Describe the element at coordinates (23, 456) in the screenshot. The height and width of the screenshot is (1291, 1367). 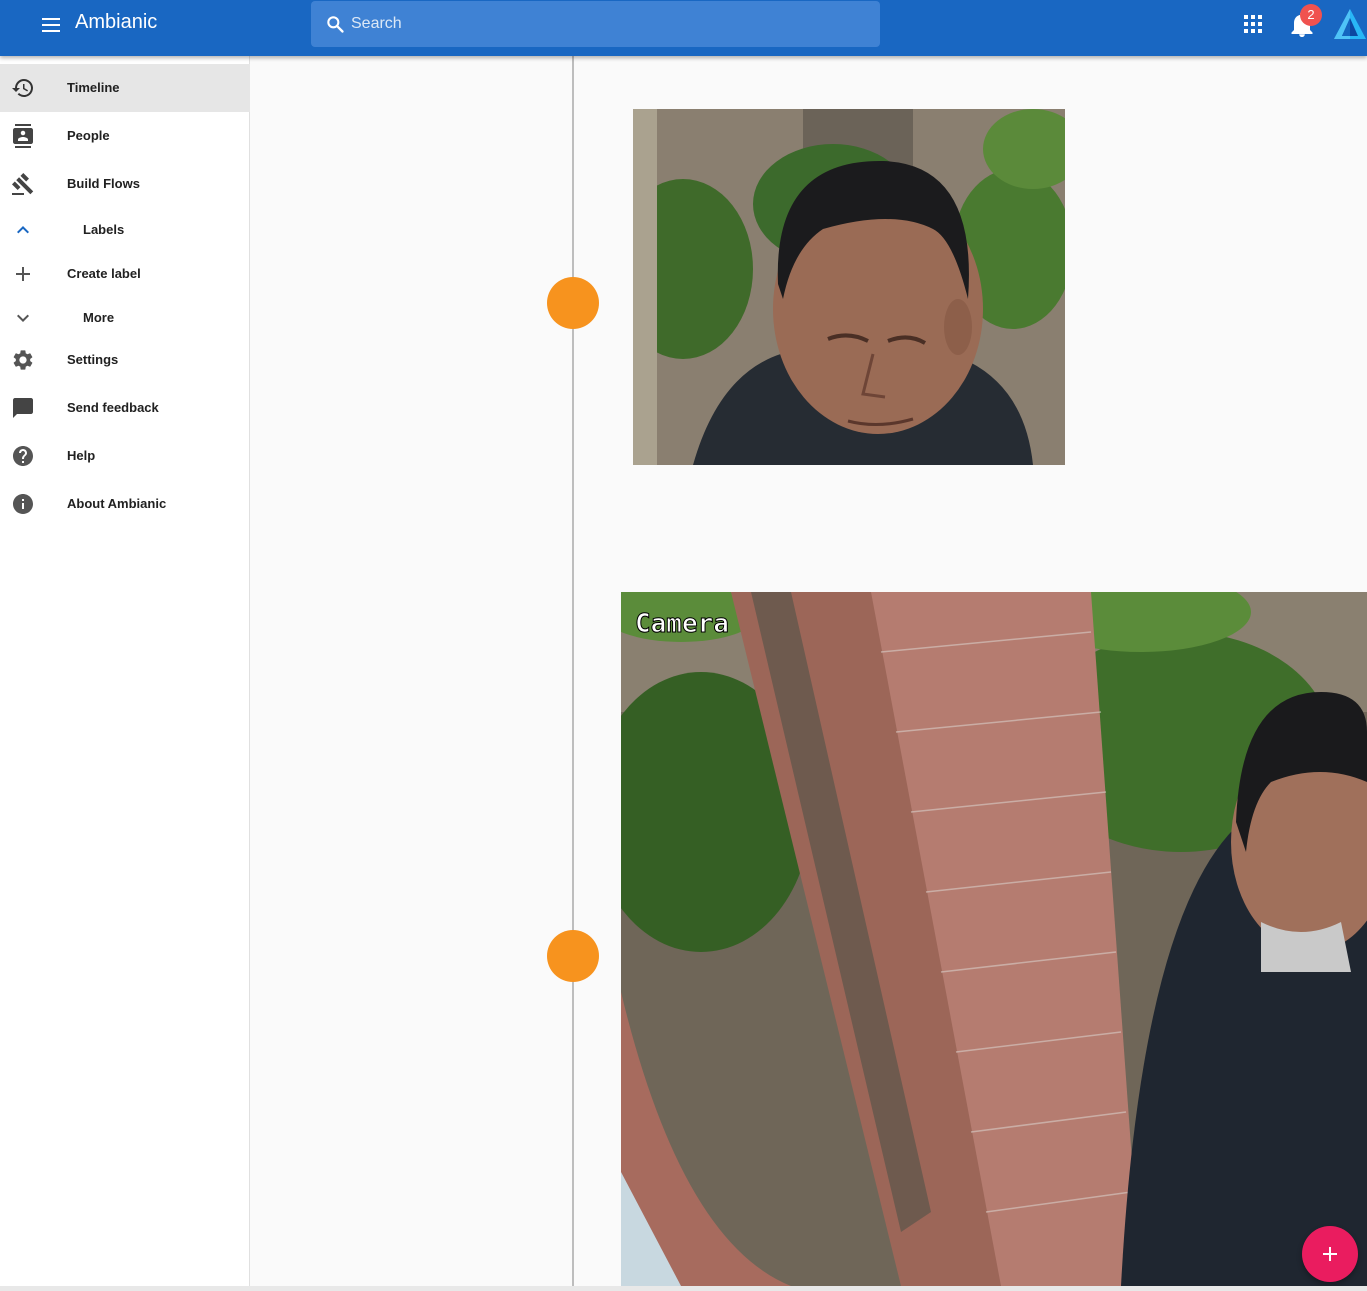
I see `help-icon` at that location.